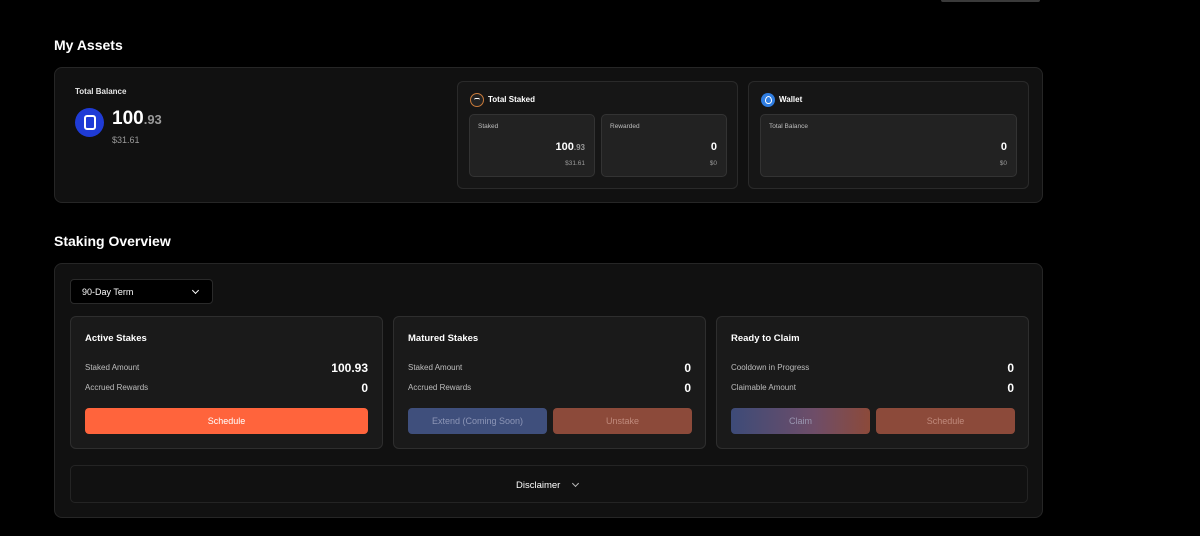  Describe the element at coordinates (800, 421) in the screenshot. I see `claim-button: Claim` at that location.